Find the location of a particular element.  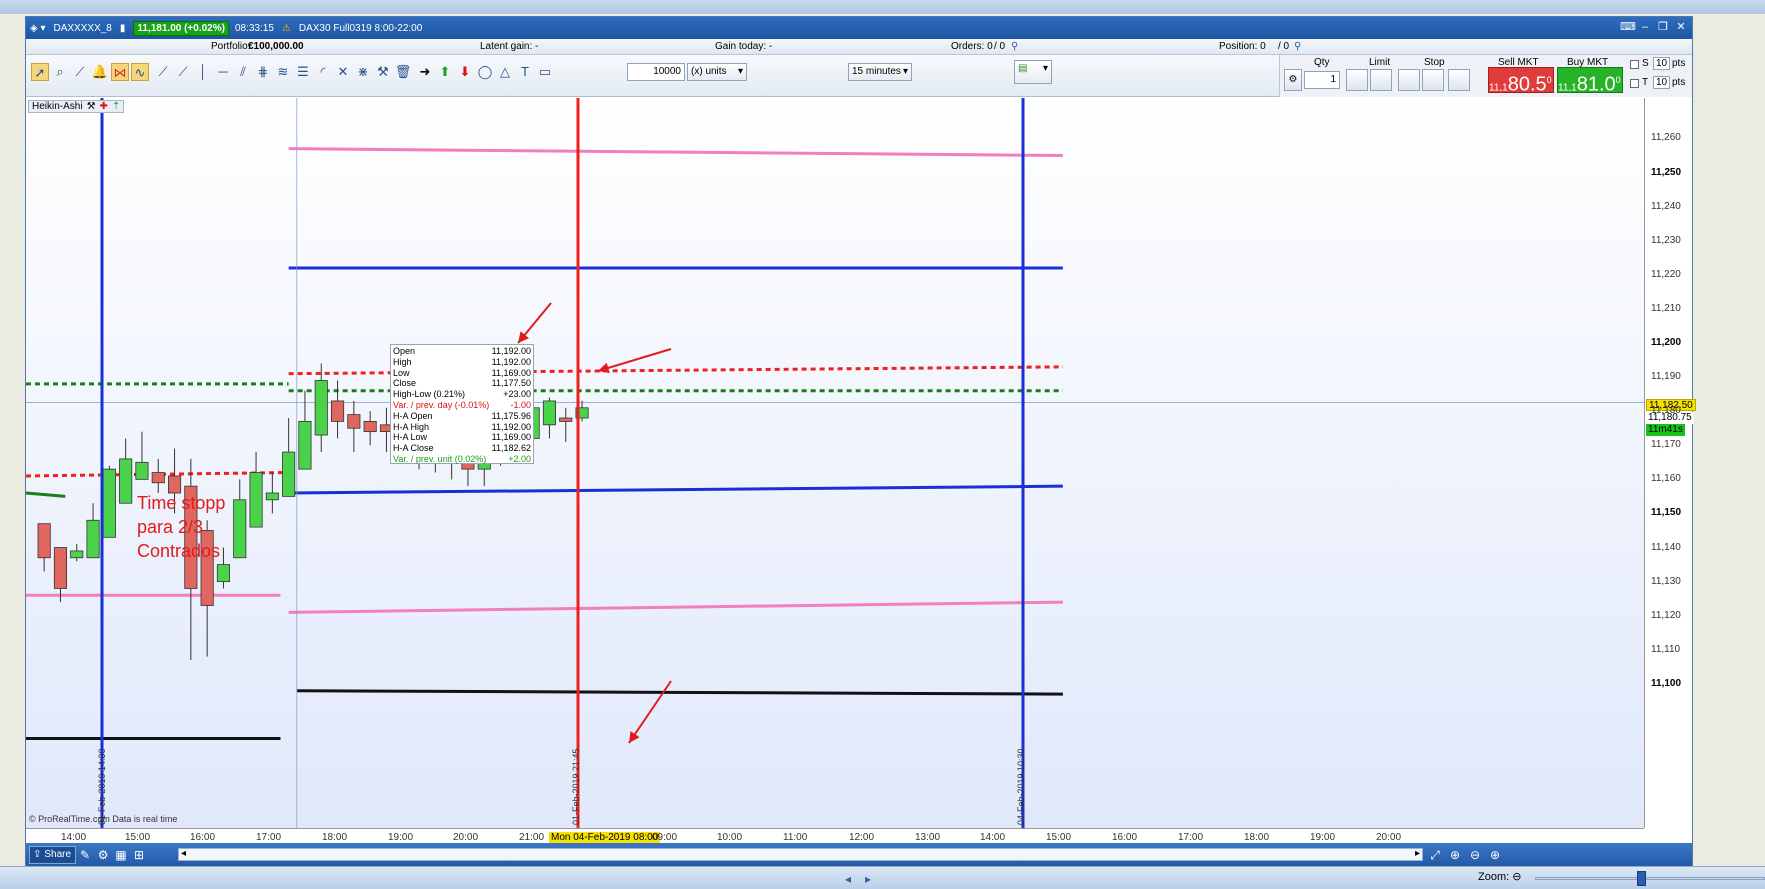

fibonacci-icon: ☰ is located at coordinates (303, 72).